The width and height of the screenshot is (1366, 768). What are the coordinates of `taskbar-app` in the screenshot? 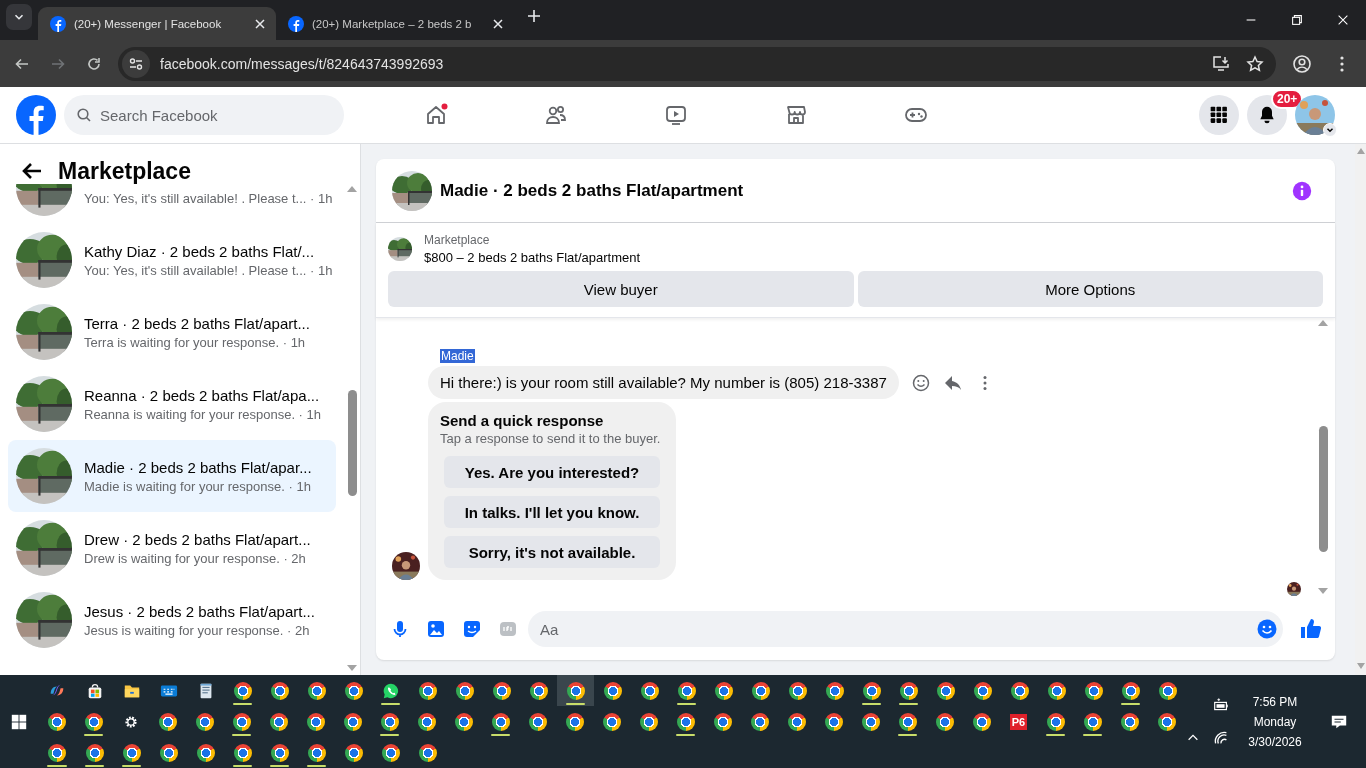 It's located at (575, 690).